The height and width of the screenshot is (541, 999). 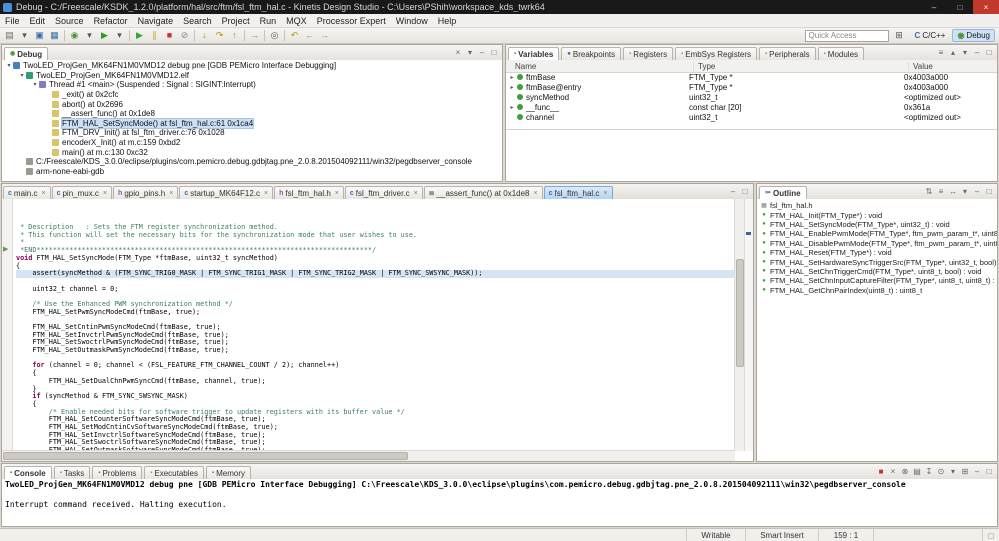 What do you see at coordinates (383, 192) in the screenshot?
I see `editor-tab: c fsl_ftm_driver.c ×` at bounding box center [383, 192].